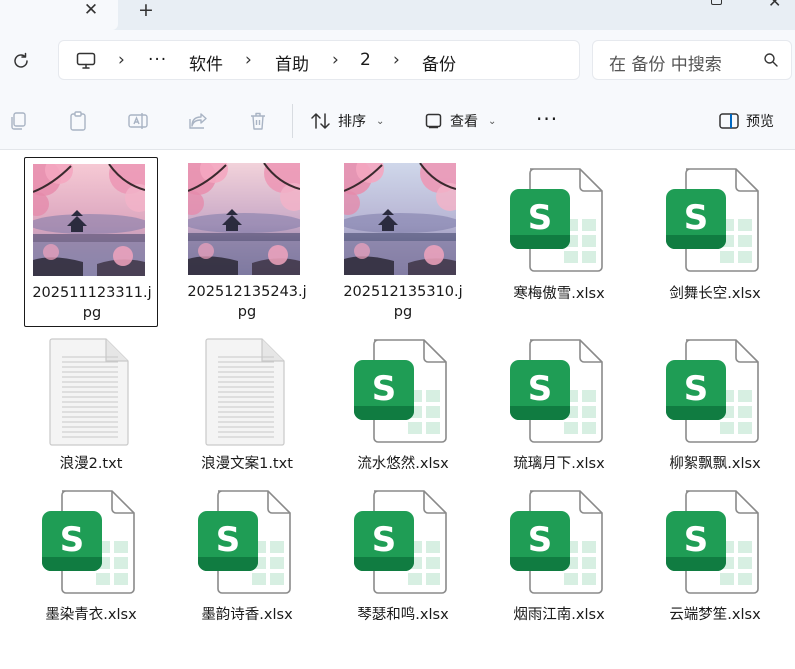  I want to click on paste-icon, so click(78, 121).